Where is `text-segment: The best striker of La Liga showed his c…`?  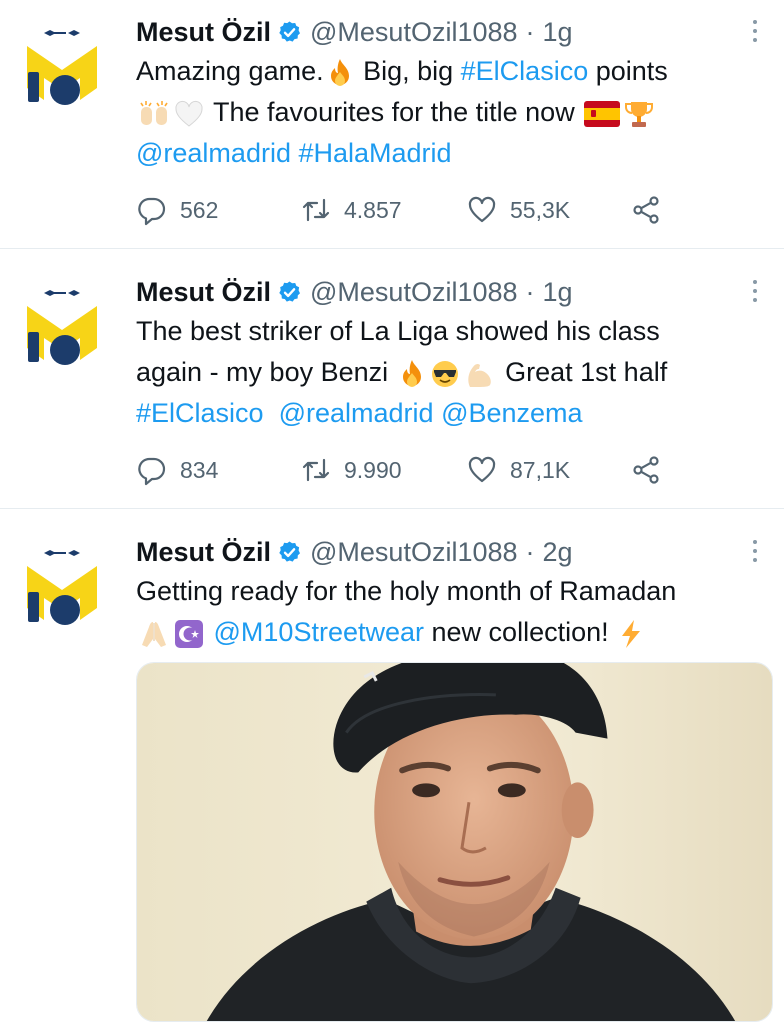 text-segment: The best striker of La Liga showed his c… is located at coordinates (398, 331).